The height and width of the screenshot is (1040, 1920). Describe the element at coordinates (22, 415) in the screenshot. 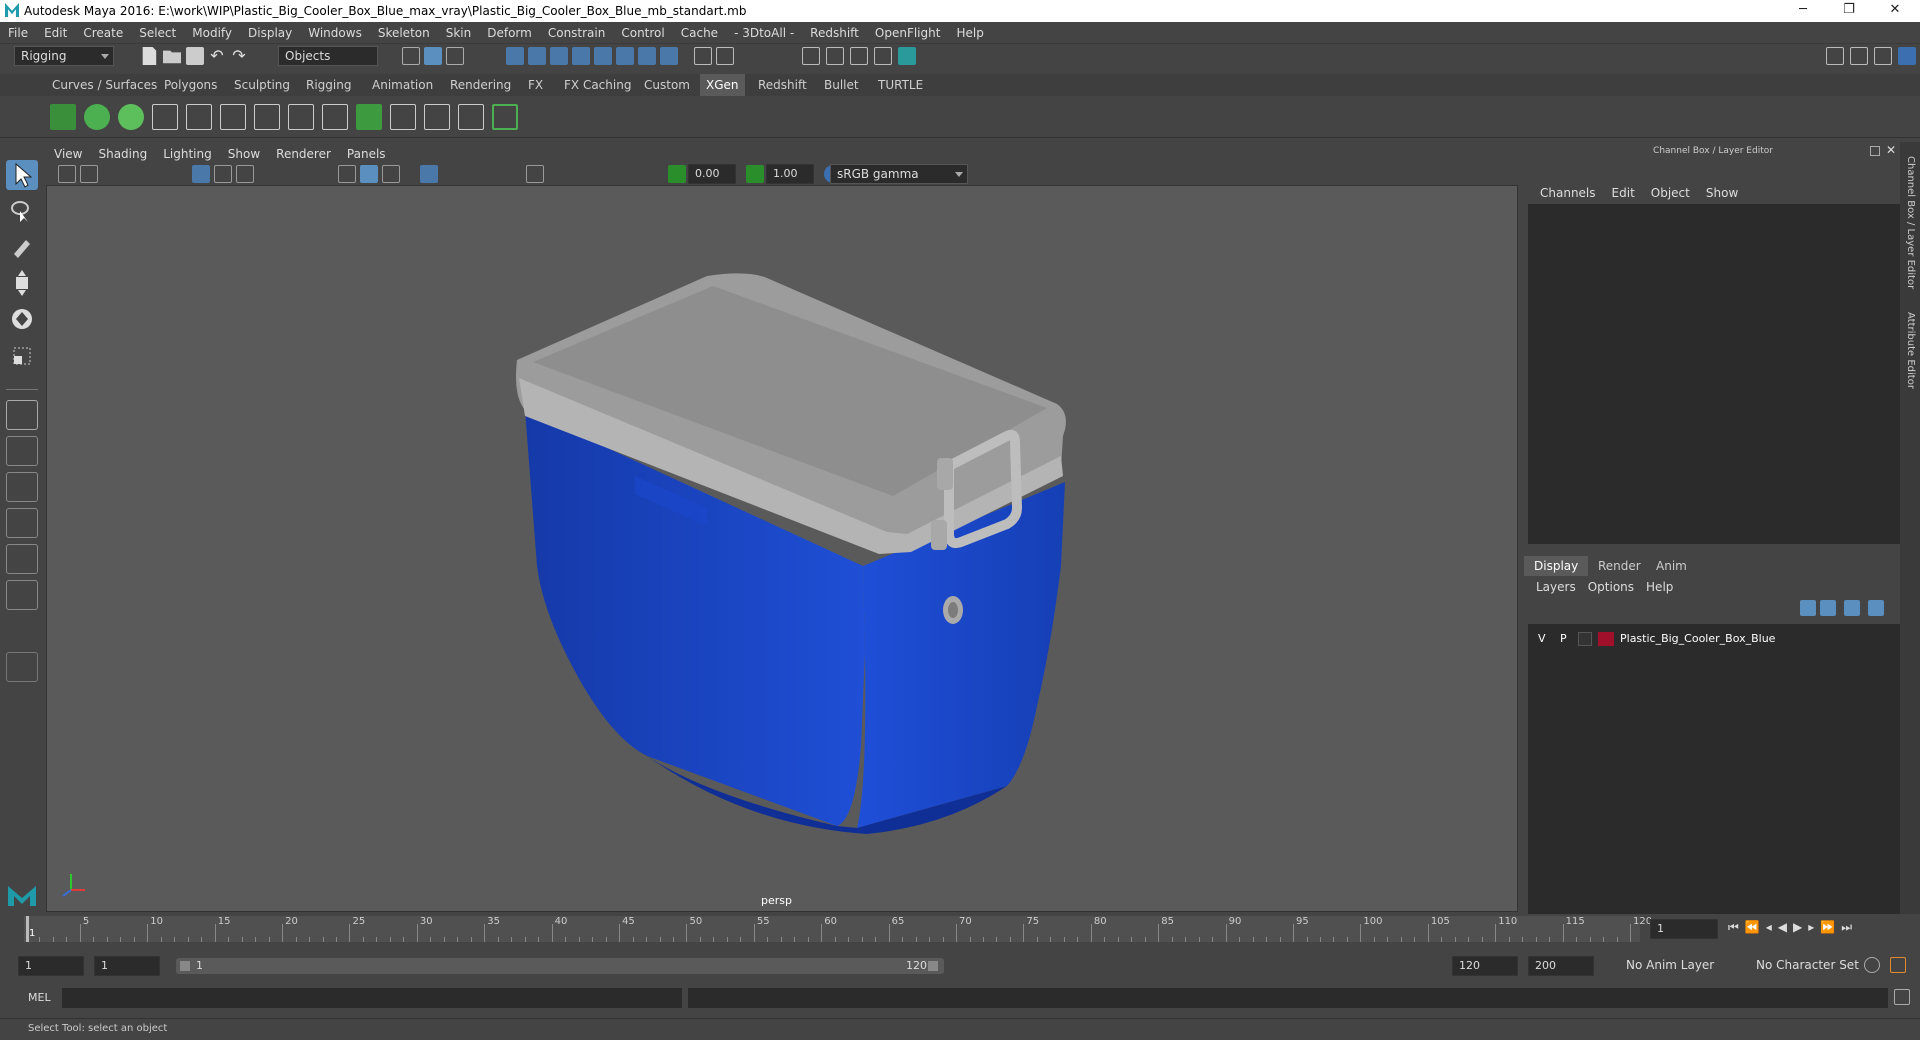

I see `single-perspective-layout-icon` at that location.